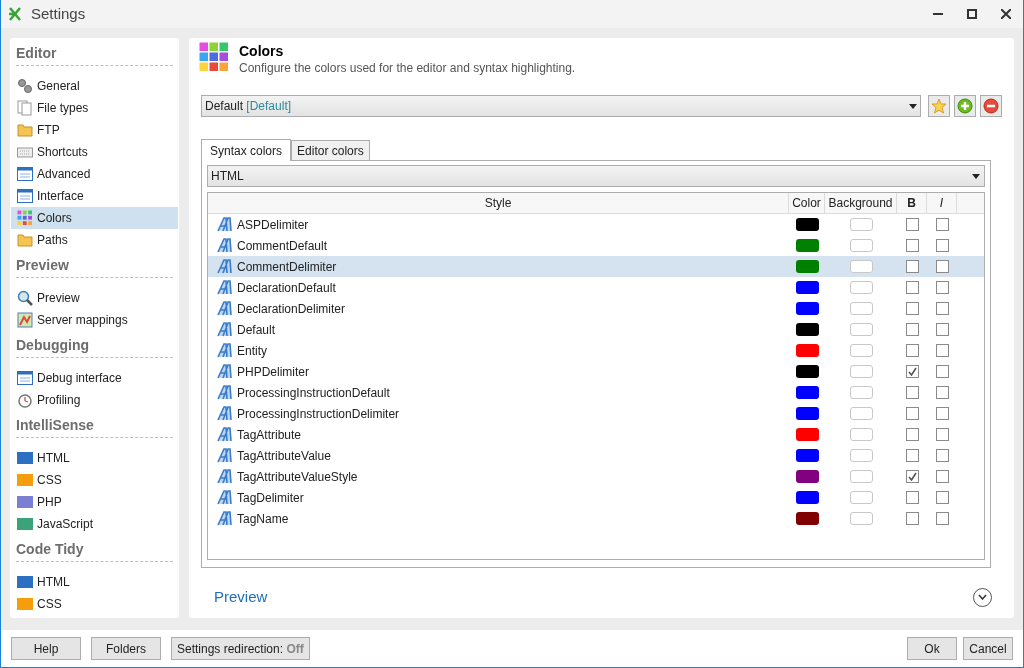 The image size is (1024, 668). What do you see at coordinates (46, 648) in the screenshot?
I see `footer-button: Help` at bounding box center [46, 648].